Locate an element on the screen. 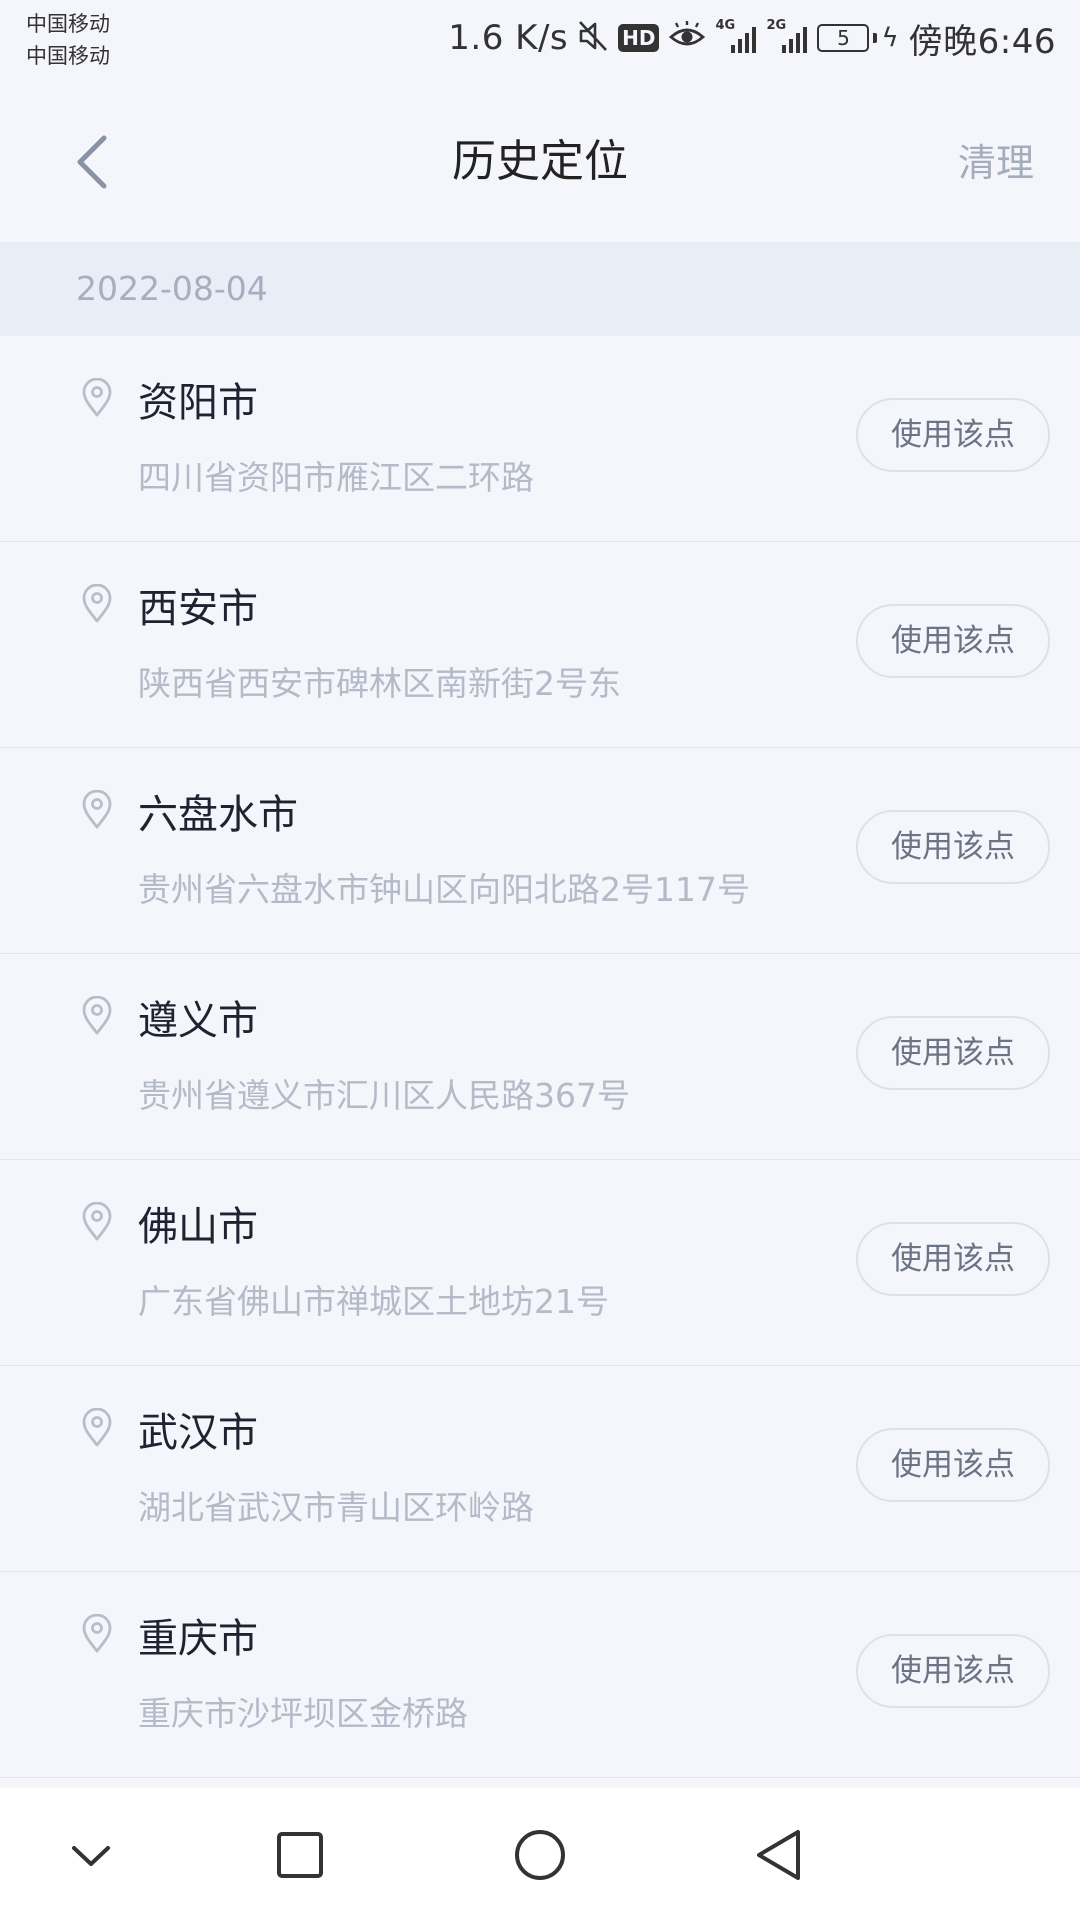  circle-icon is located at coordinates (540, 1855).